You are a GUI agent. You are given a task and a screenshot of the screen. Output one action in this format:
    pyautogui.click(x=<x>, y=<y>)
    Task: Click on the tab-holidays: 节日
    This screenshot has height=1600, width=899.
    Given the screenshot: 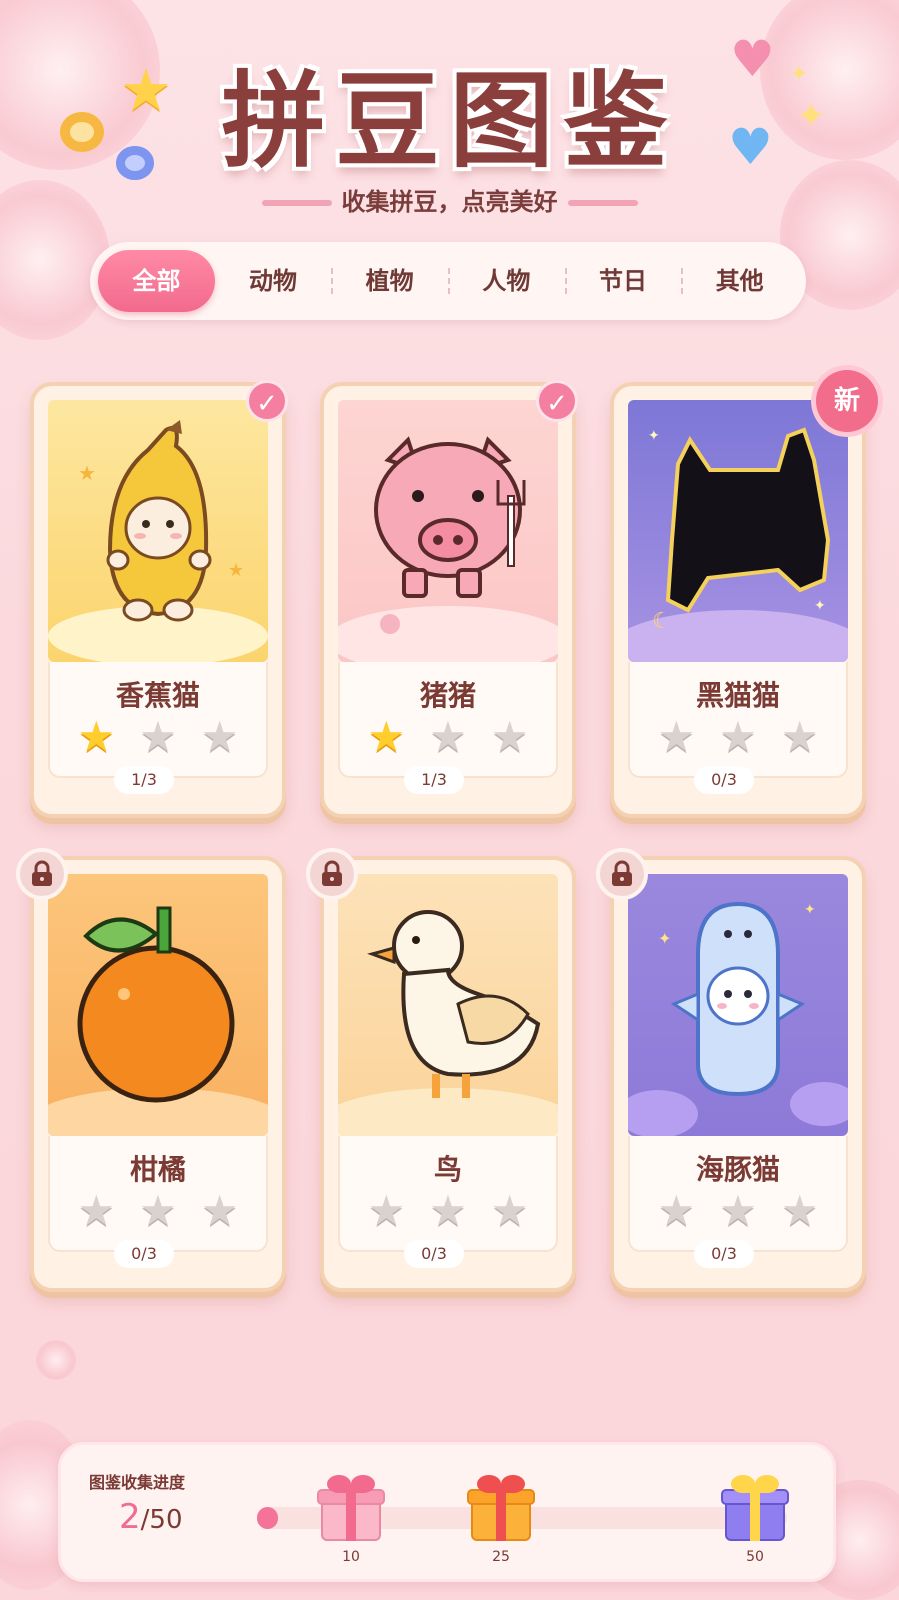 What is the action you would take?
    pyautogui.click(x=623, y=281)
    